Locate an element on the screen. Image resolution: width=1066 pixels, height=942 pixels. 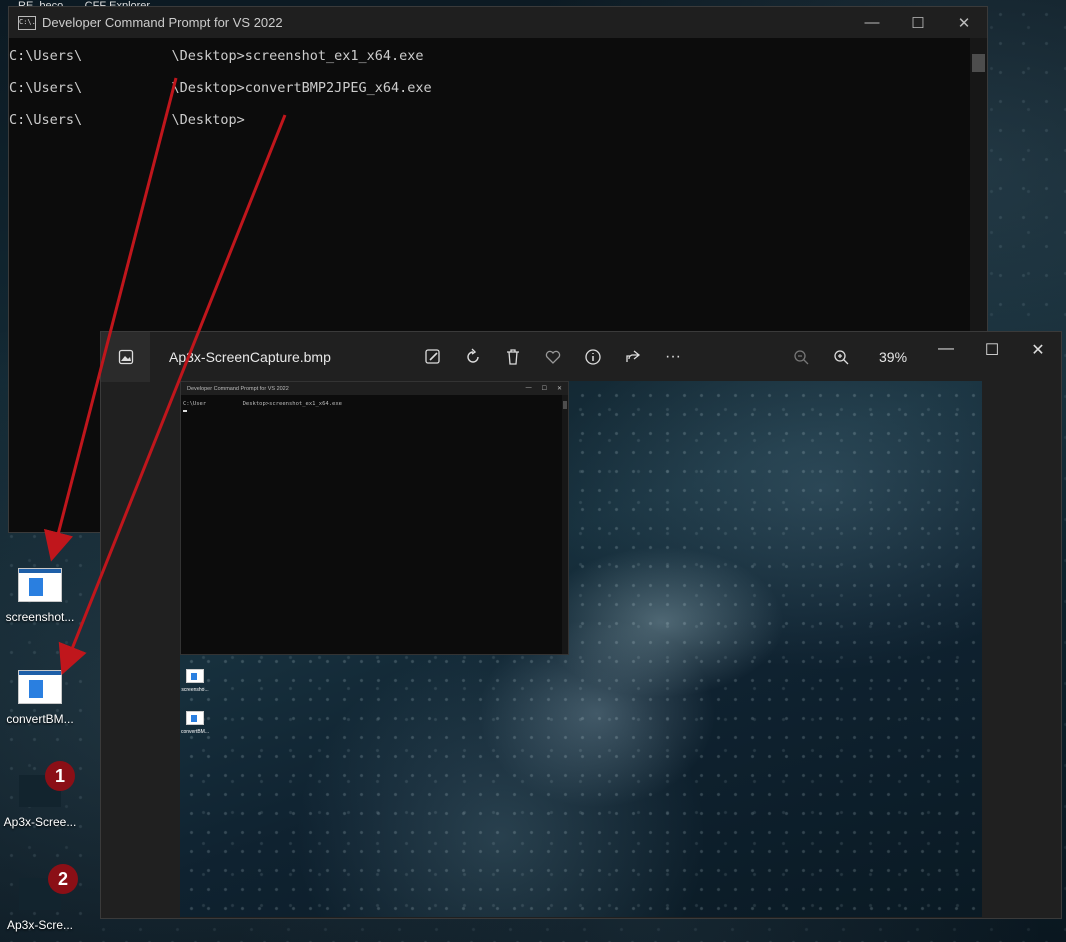
cmd-line: C:\Users\ \Desktop> is located at coordinates (127, 120).